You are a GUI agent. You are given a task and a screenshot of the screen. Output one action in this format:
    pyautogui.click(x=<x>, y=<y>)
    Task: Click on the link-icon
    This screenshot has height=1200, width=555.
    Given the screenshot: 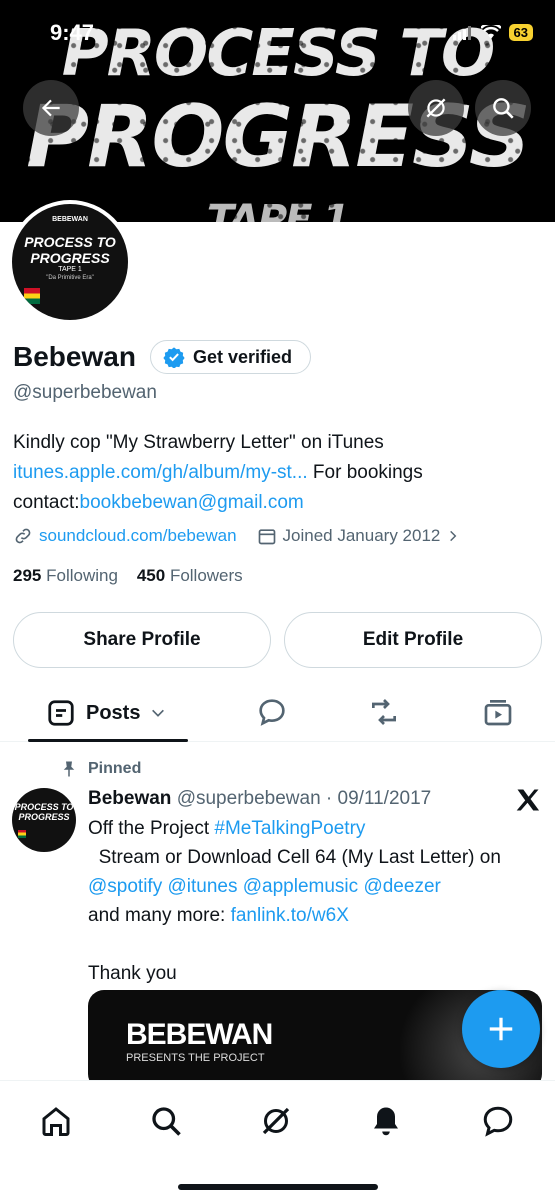 What is the action you would take?
    pyautogui.click(x=23, y=536)
    